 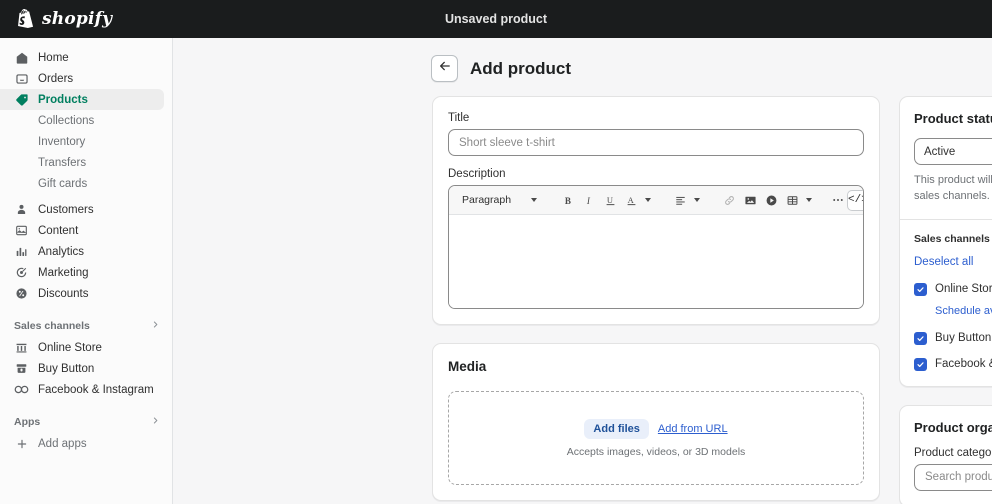 I want to click on sidebar-item-label: Discounts, so click(x=63, y=293).